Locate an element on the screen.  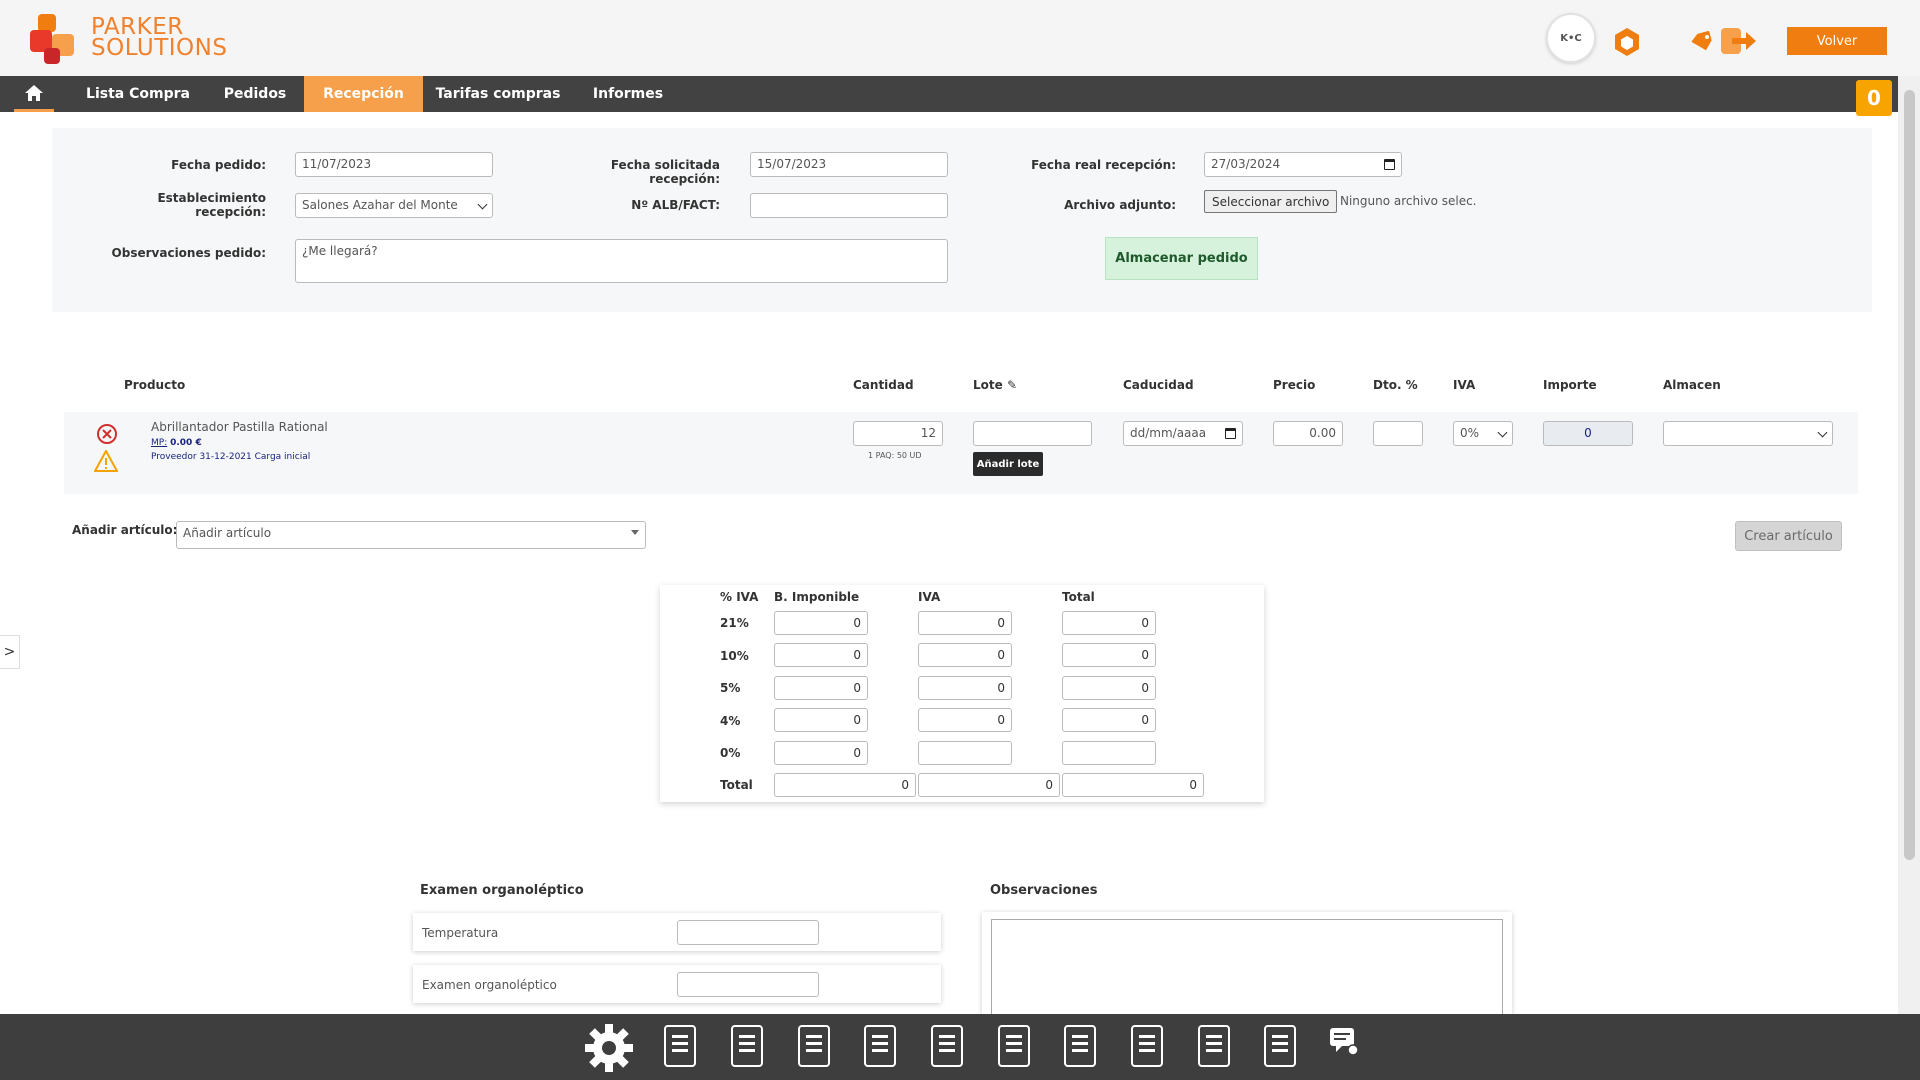
tax-base-0: 0 is located at coordinates (821, 753).